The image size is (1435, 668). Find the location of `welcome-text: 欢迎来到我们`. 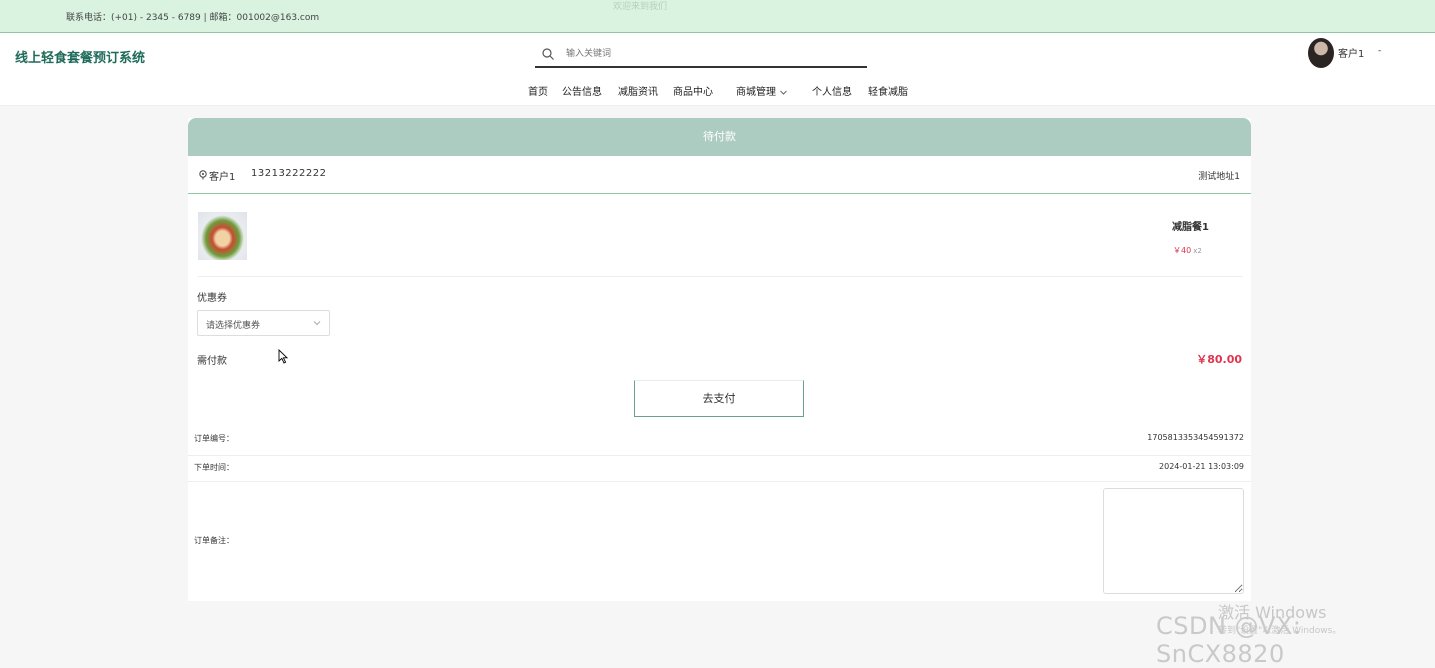

welcome-text: 欢迎来到我们 is located at coordinates (640, 7).